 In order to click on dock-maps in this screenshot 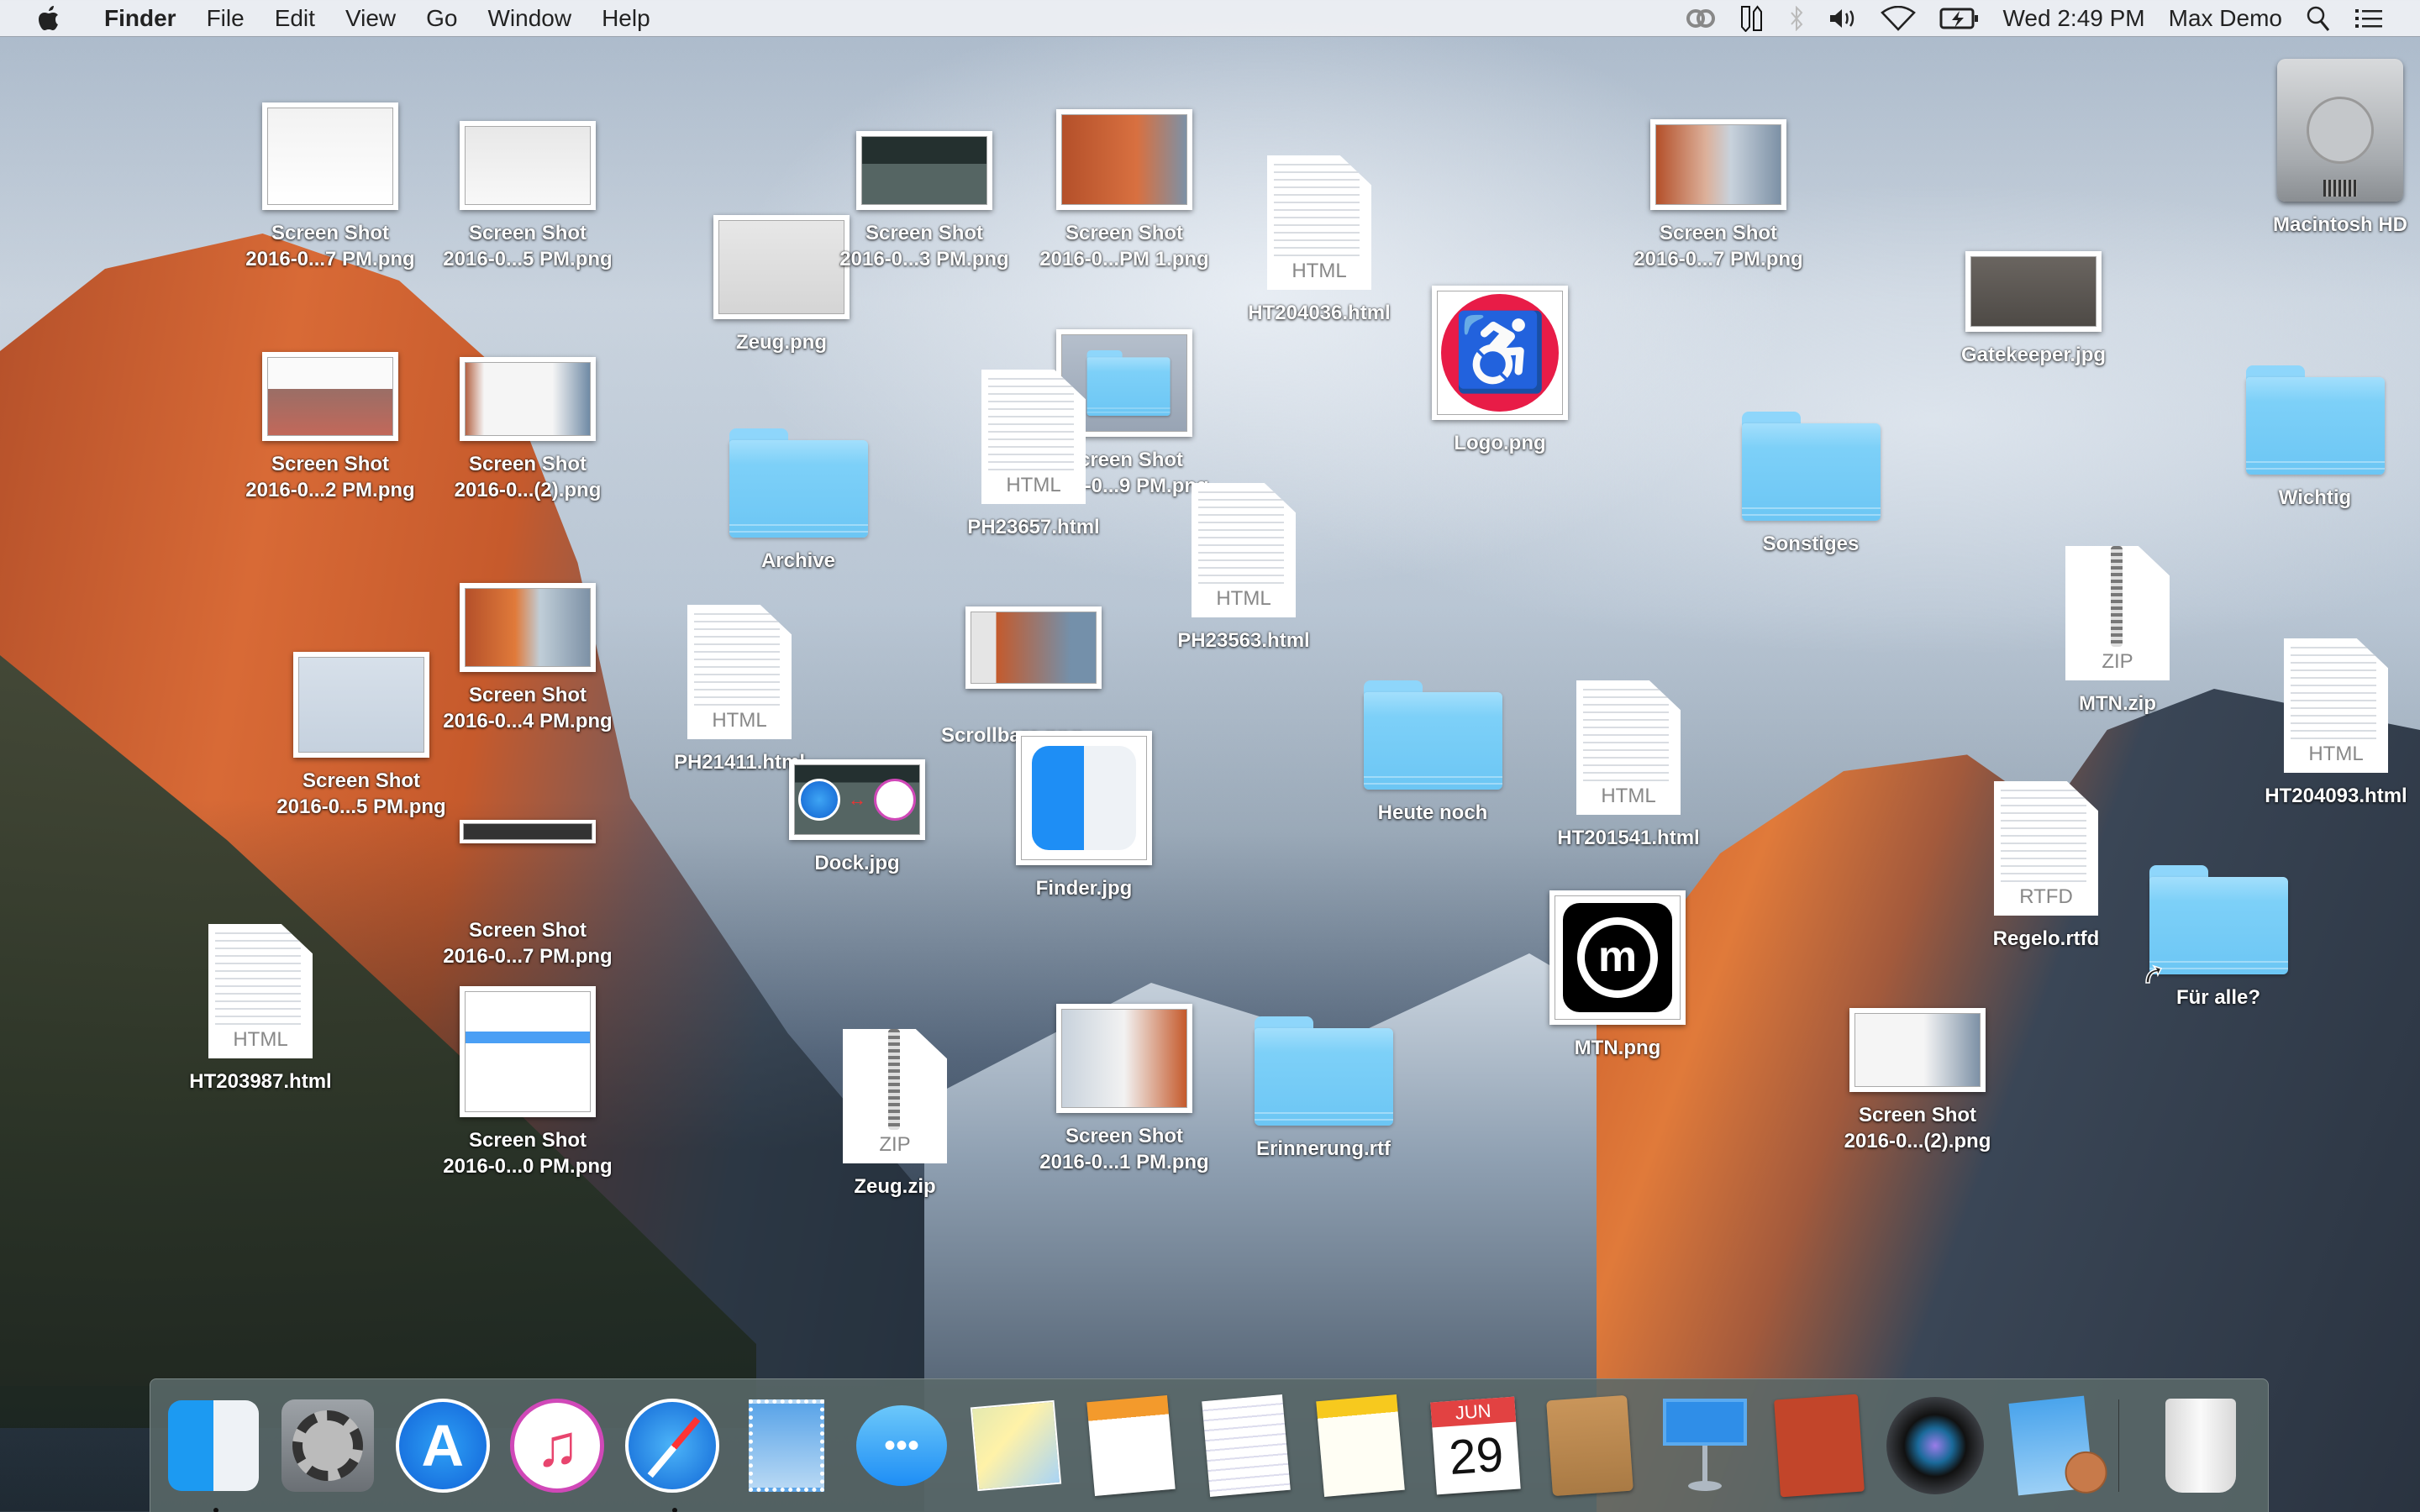, I will do `click(1017, 1445)`.